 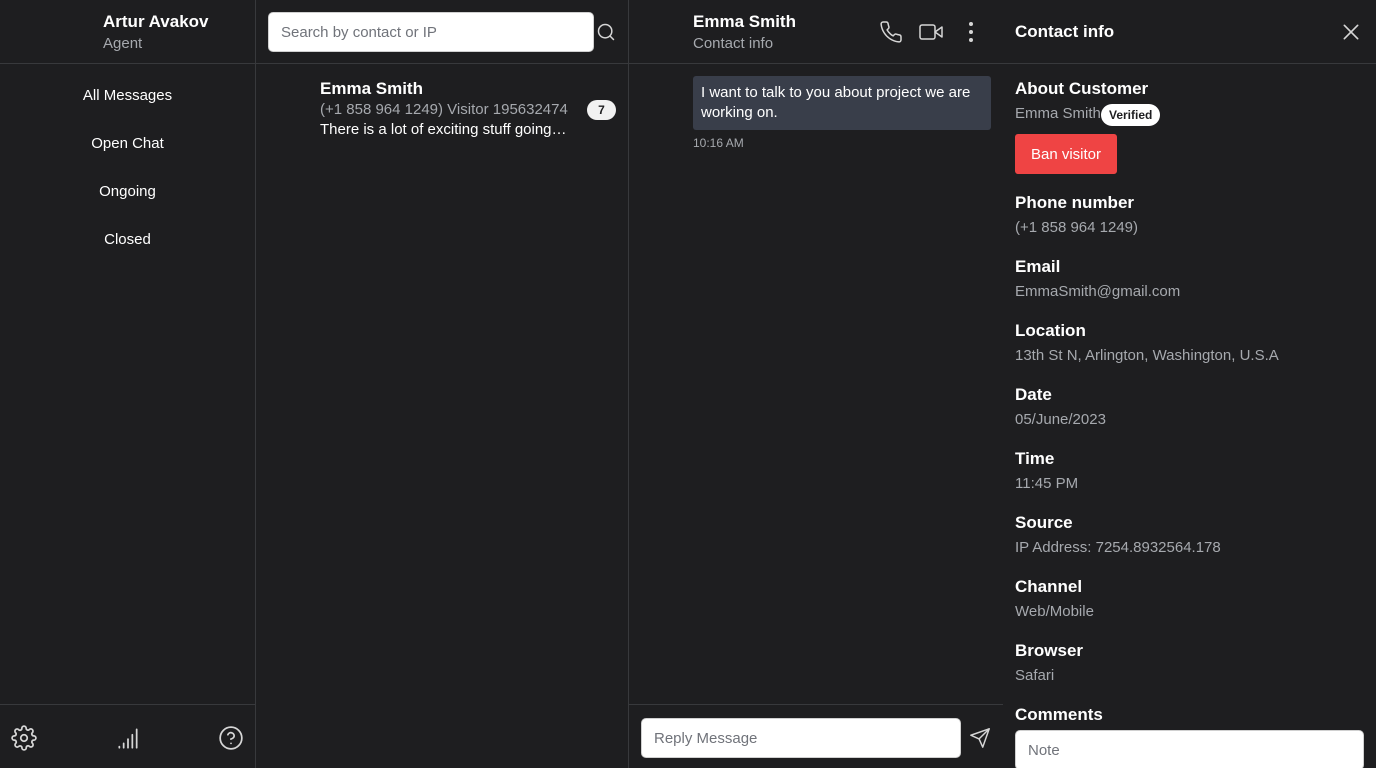 What do you see at coordinates (1131, 115) in the screenshot?
I see `verified-badge: Verified` at bounding box center [1131, 115].